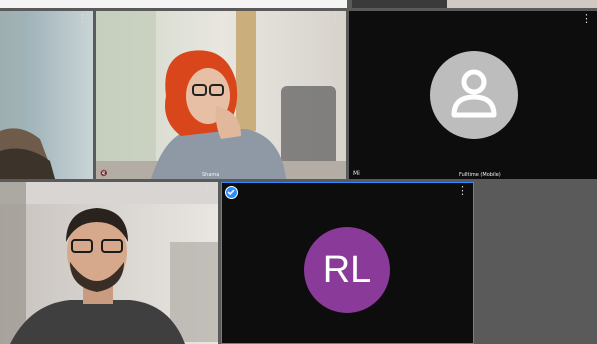 Image resolution: width=597 pixels, height=344 pixels. I want to click on mic-label: Mi, so click(356, 173).